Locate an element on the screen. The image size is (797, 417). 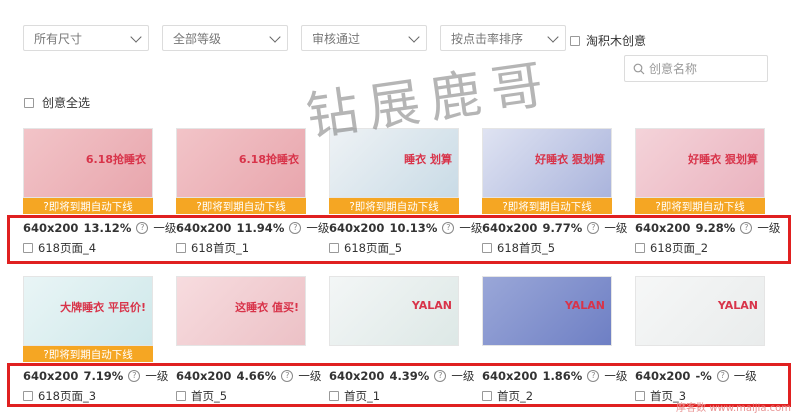
creative-card: 好睡衣 狠划算 ?即将到期自动下线 640x200 9.77%? 一级 618首页_5 is located at coordinates (554, 191).